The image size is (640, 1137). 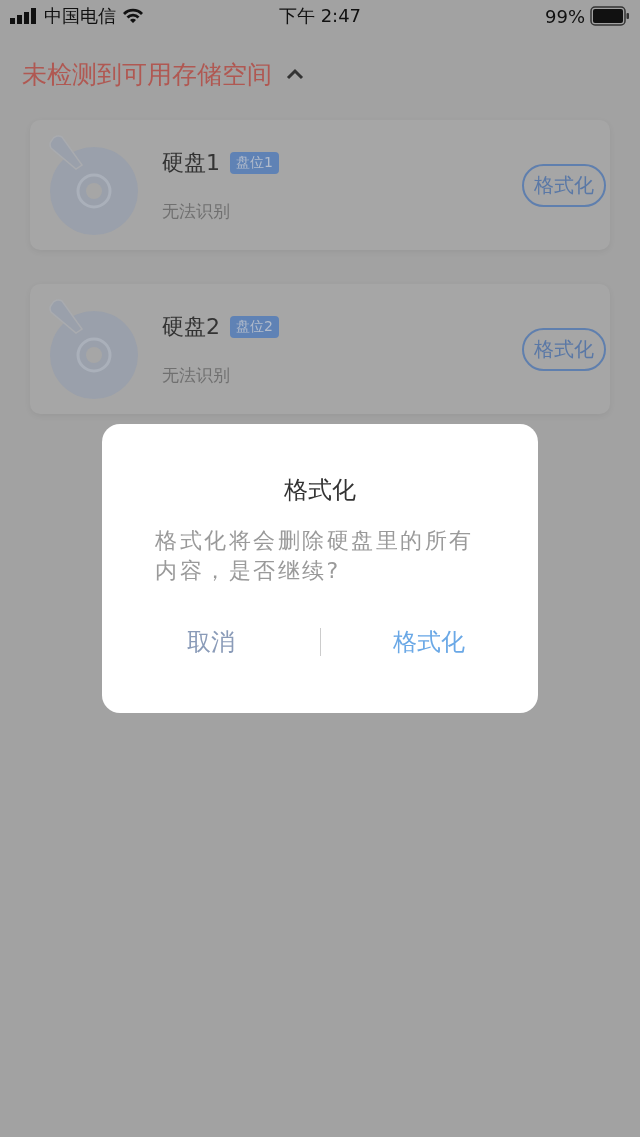 What do you see at coordinates (565, 16) in the screenshot?
I see `battery-percent: 99%` at bounding box center [565, 16].